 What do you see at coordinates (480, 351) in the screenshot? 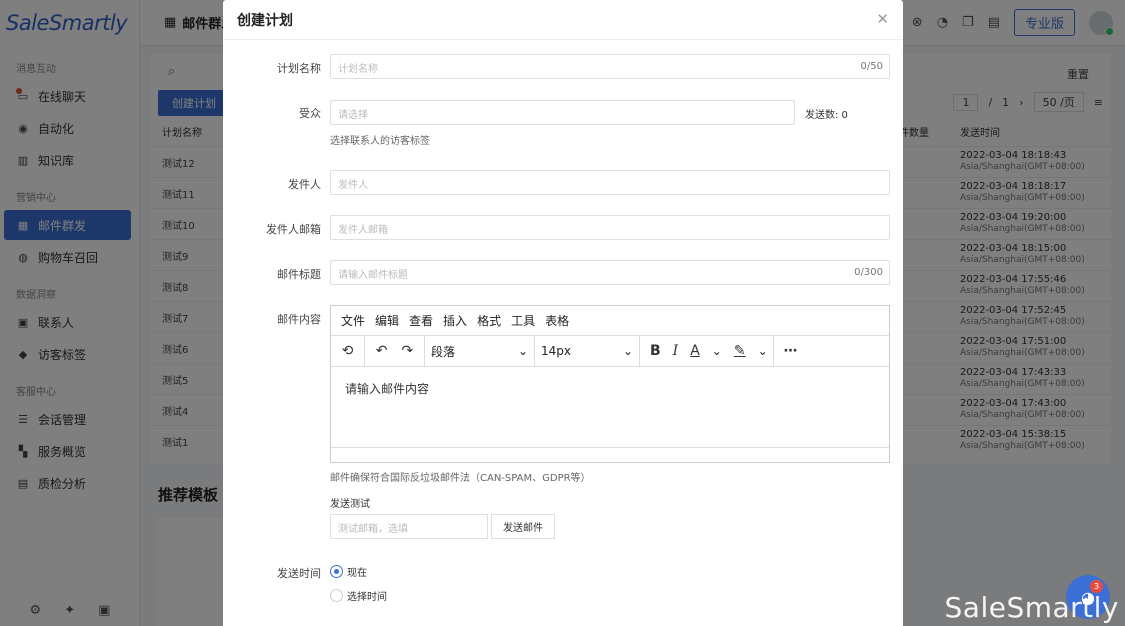
I see `block-format-select: 段落 ⌄` at bounding box center [480, 351].